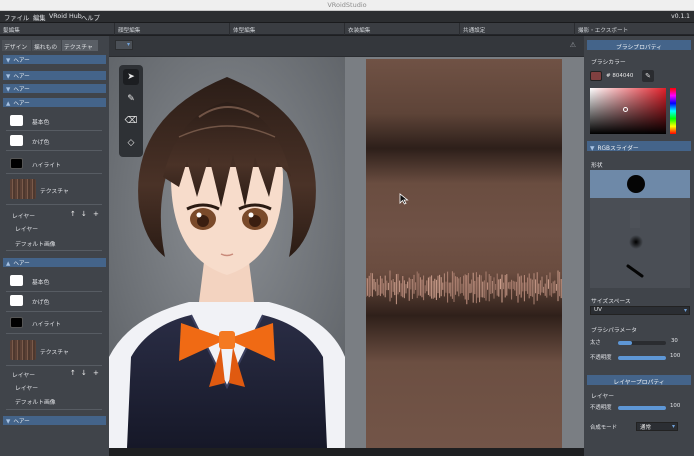 This screenshot has height=456, width=694. Describe the element at coordinates (131, 111) in the screenshot. I see `tool-palette: ➤ ✎ ⌫ ◇` at that location.